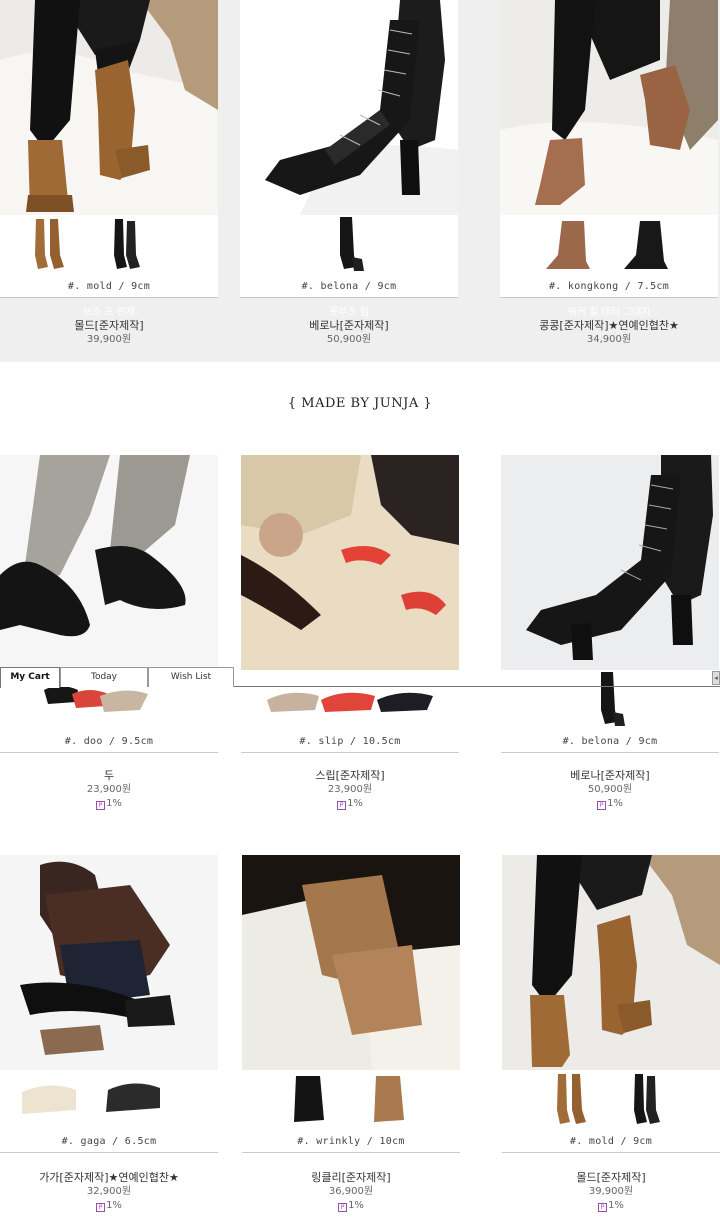  Describe the element at coordinates (350, 742) in the screenshot. I see `product-code: #. slip / 10.5cm` at that location.